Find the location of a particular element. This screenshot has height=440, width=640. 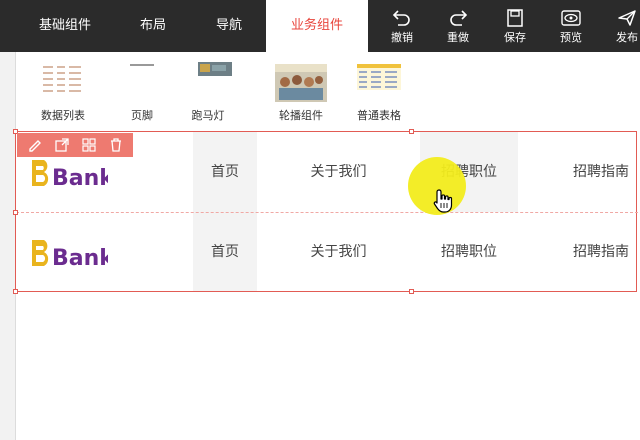

undo-button: 撤销 is located at coordinates (402, 26).